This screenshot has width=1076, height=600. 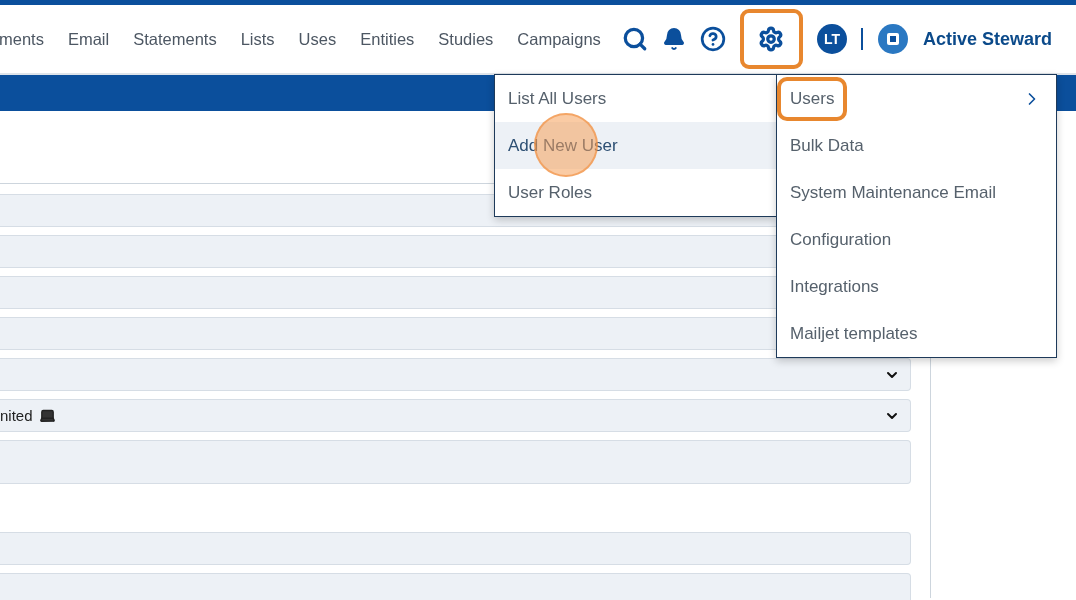 I want to click on user-avatar: LT, so click(x=831, y=39).